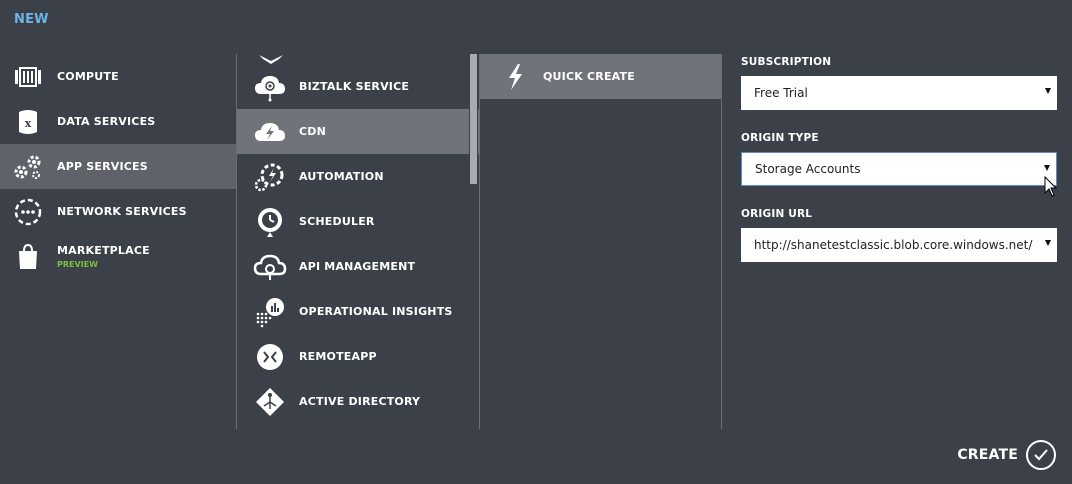 This screenshot has width=1072, height=484. Describe the element at coordinates (77, 264) in the screenshot. I see `preview-badge: PREVIEW` at that location.